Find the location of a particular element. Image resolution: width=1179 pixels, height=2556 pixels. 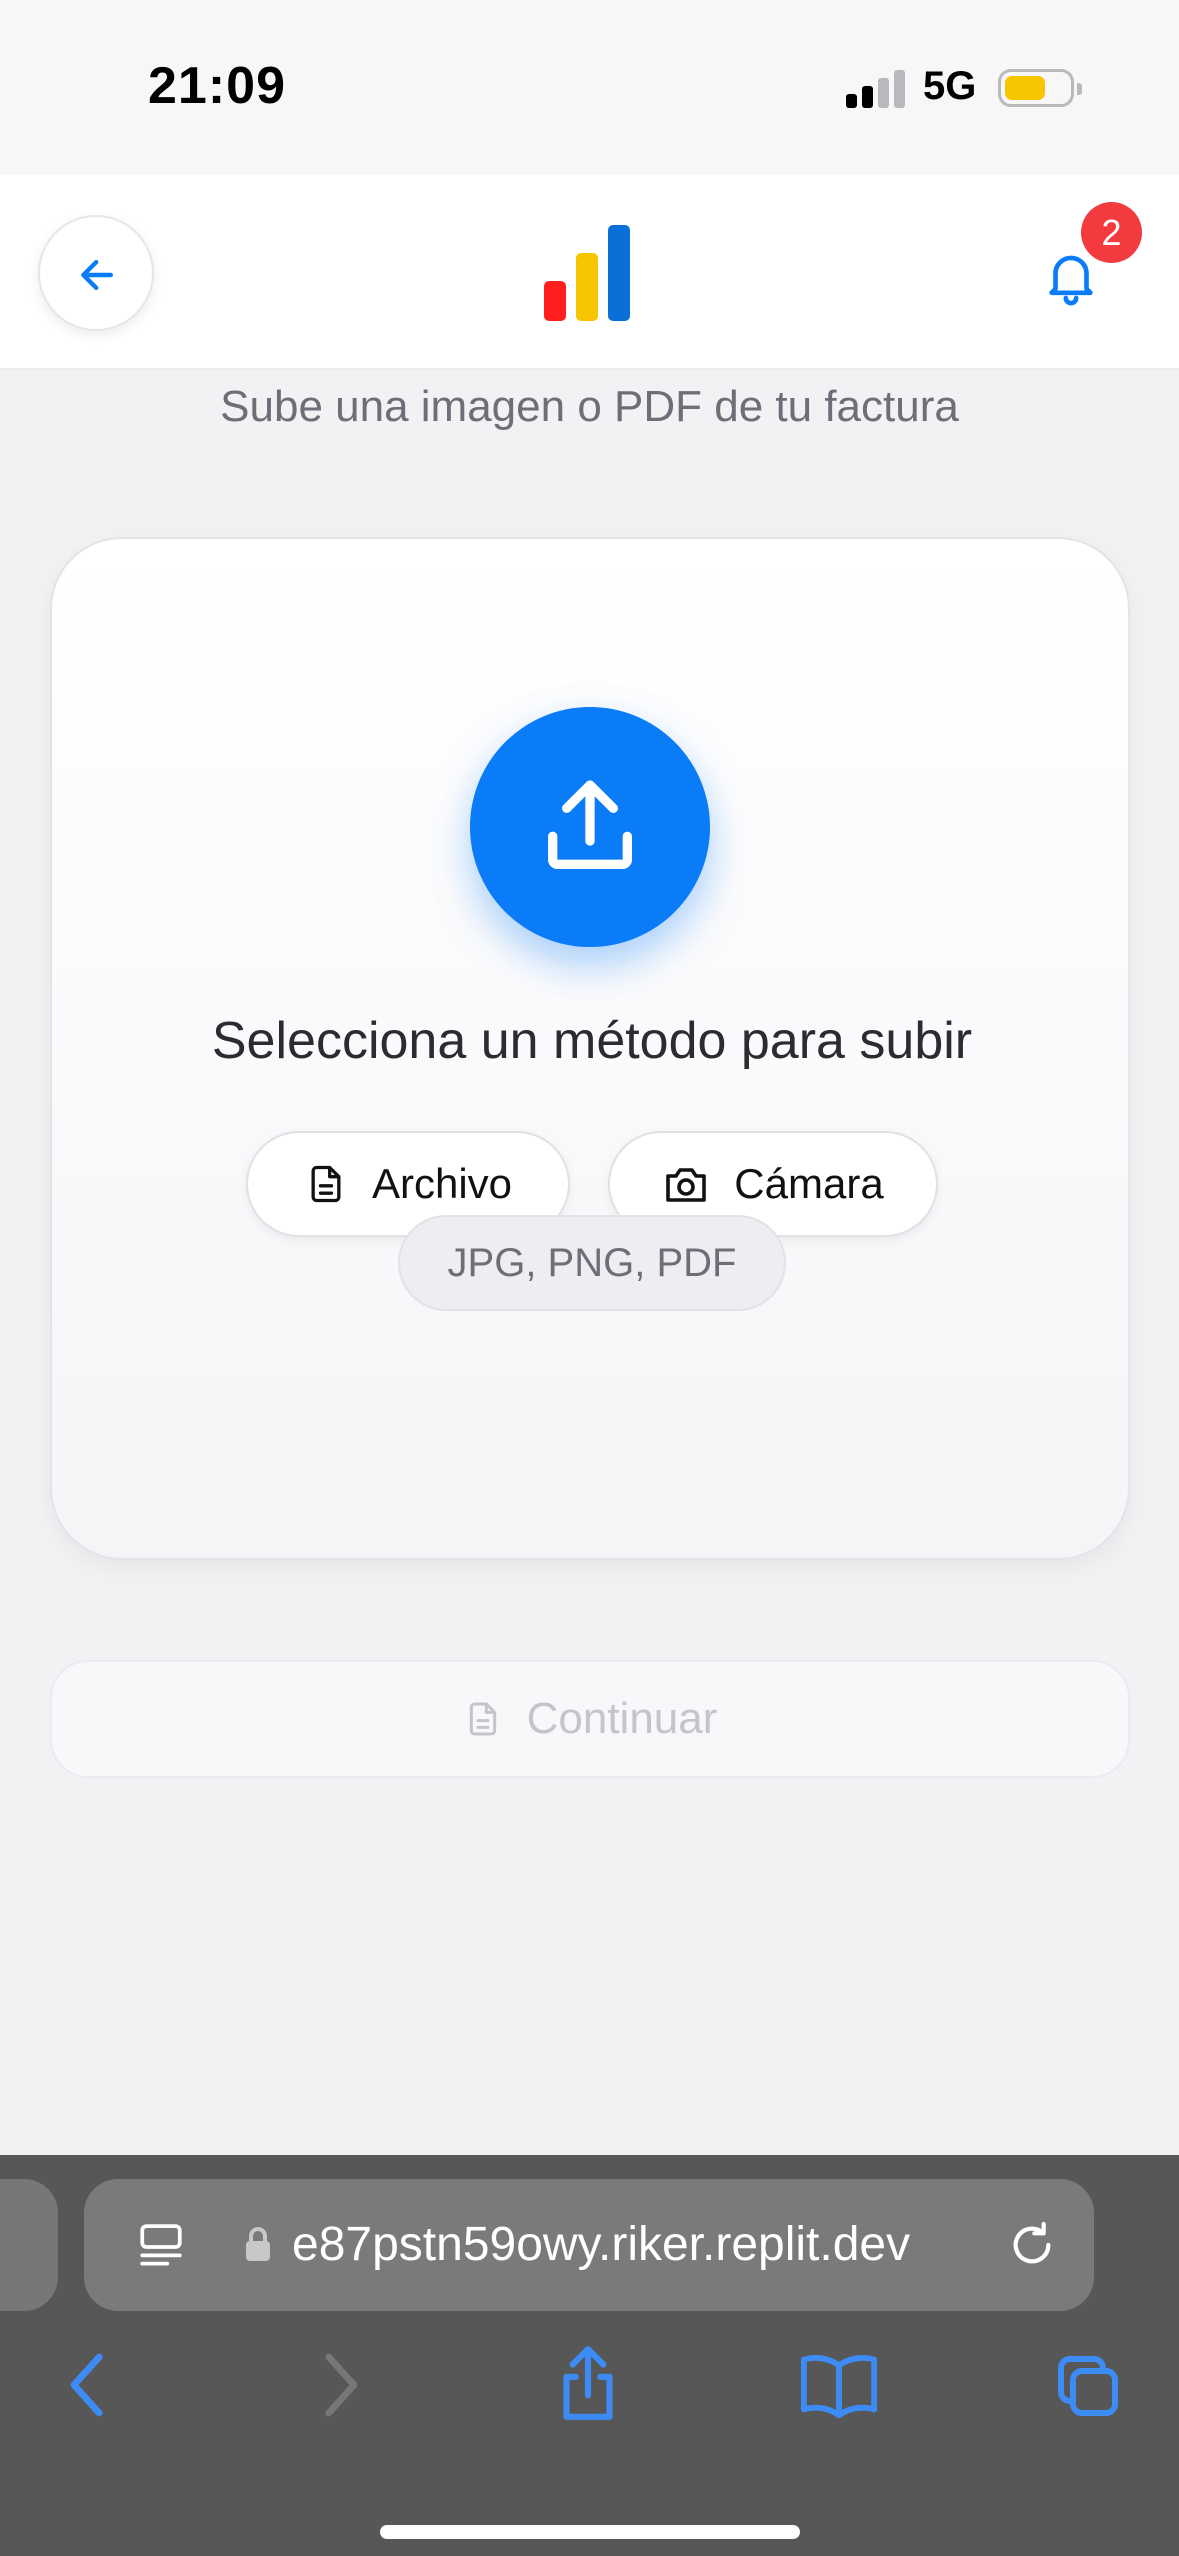

address-bar: e87pstn59owy.riker.replit.dev is located at coordinates (589, 2245).